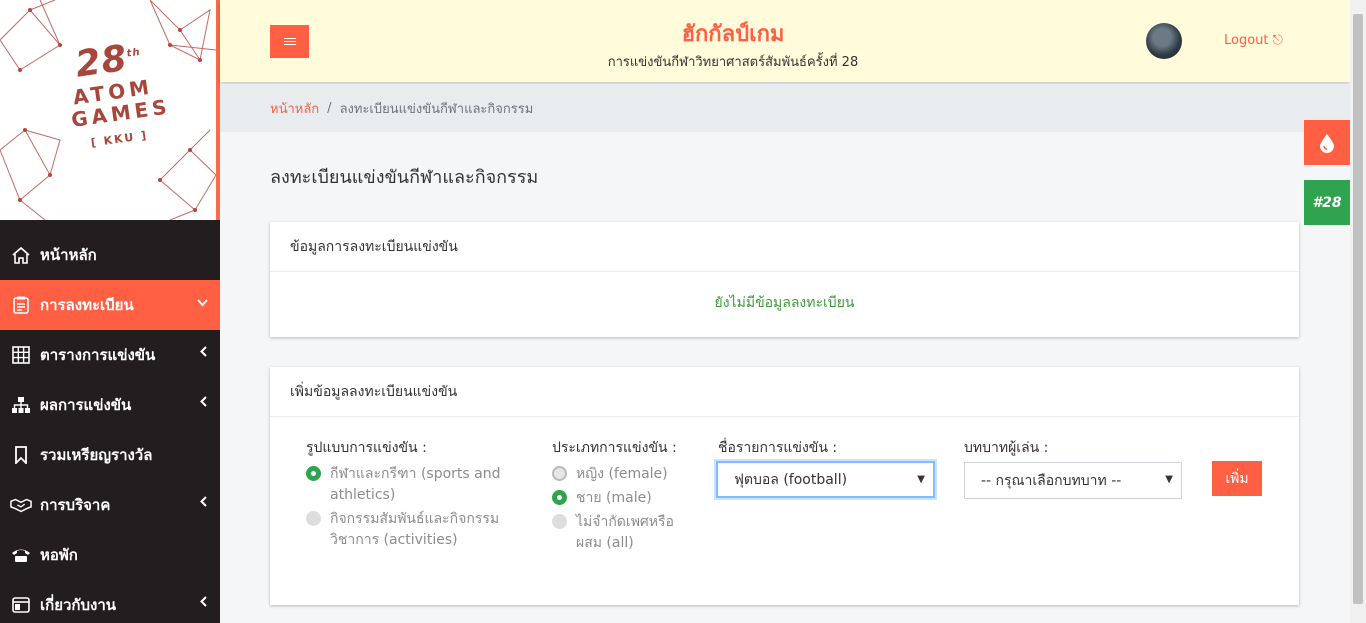  Describe the element at coordinates (21, 355) in the screenshot. I see `table-grid-icon` at that location.